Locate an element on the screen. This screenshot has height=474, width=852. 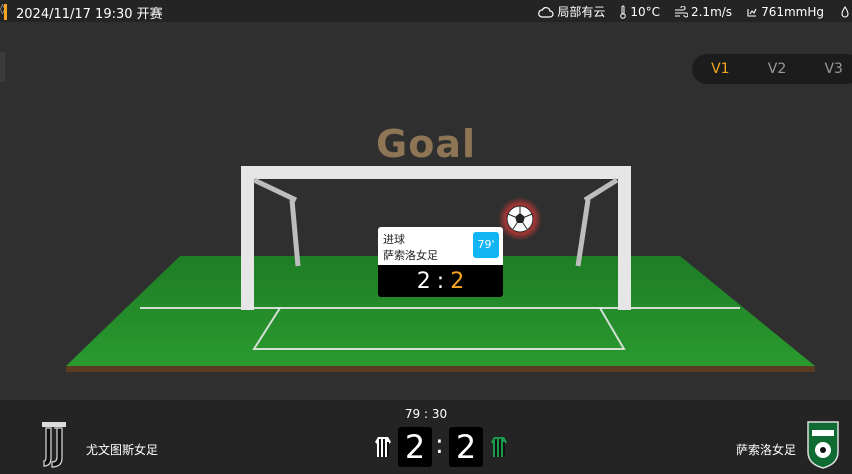
weather-temperature: 10°C is located at coordinates (639, 12).